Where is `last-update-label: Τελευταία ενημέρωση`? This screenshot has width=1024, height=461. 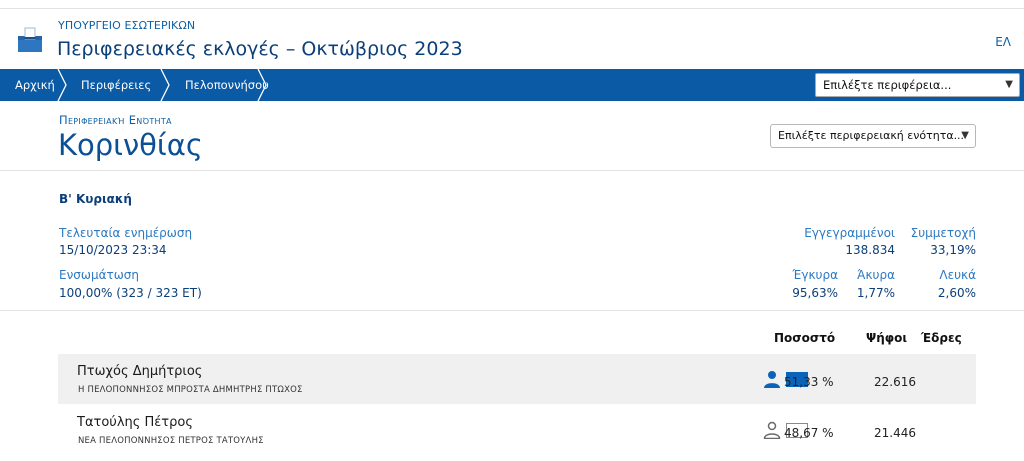 last-update-label: Τελευταία ενημέρωση is located at coordinates (126, 233).